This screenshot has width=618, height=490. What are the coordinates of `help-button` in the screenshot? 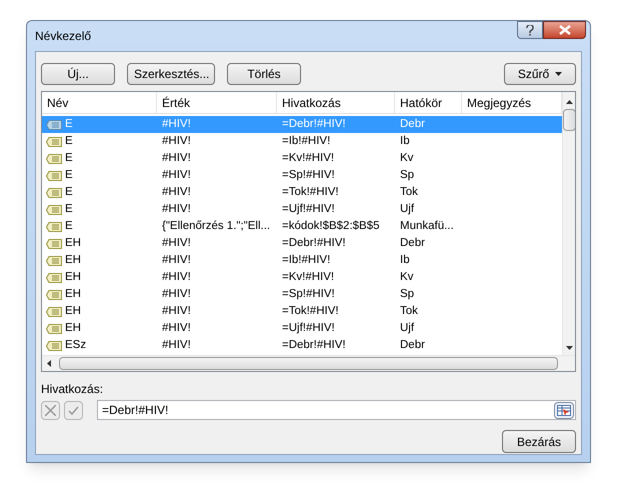 It's located at (530, 30).